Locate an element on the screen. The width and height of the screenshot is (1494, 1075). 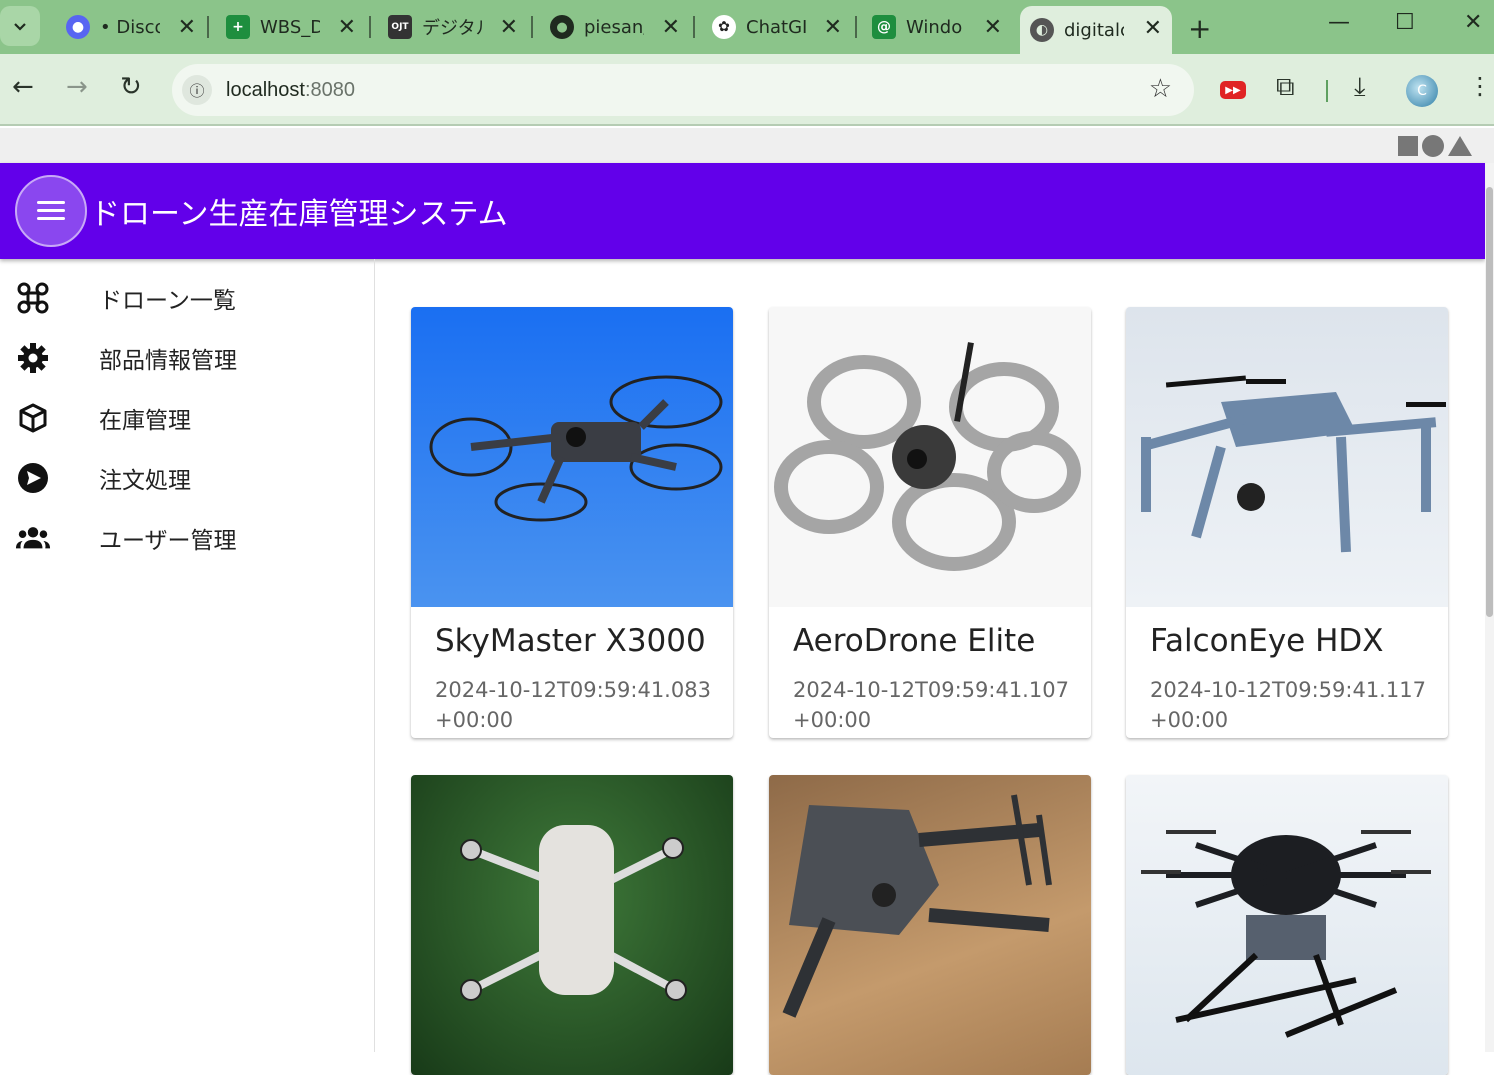
shapes-icon is located at coordinates (1435, 146).